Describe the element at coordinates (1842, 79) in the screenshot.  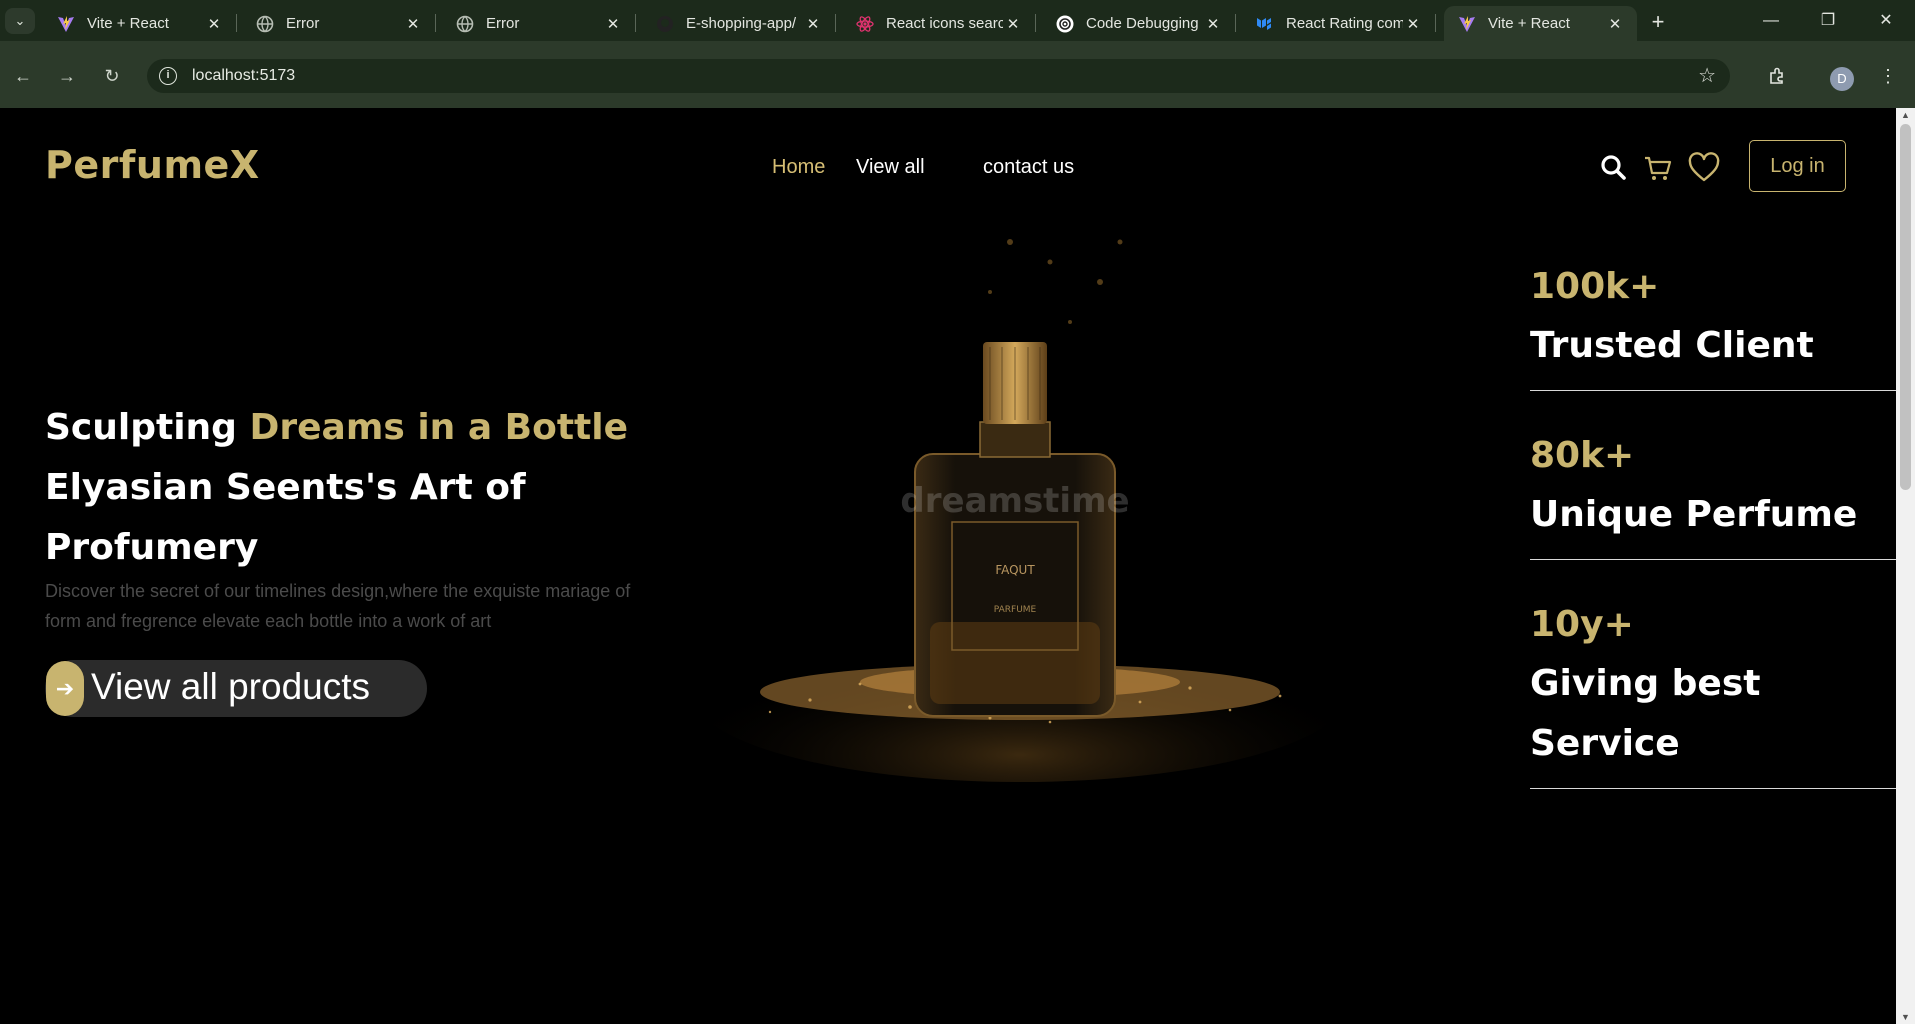
I see `profile-avatar: D` at that location.